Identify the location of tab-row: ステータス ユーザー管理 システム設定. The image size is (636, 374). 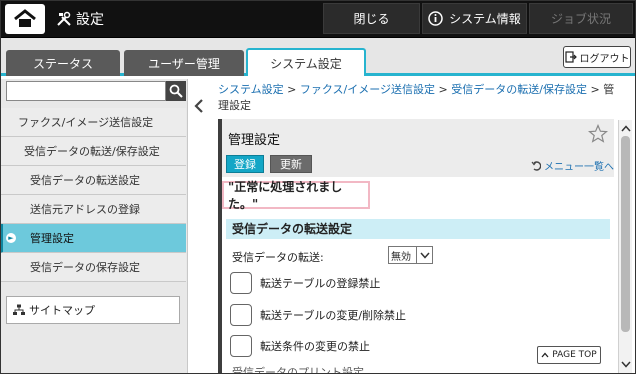
(318, 57).